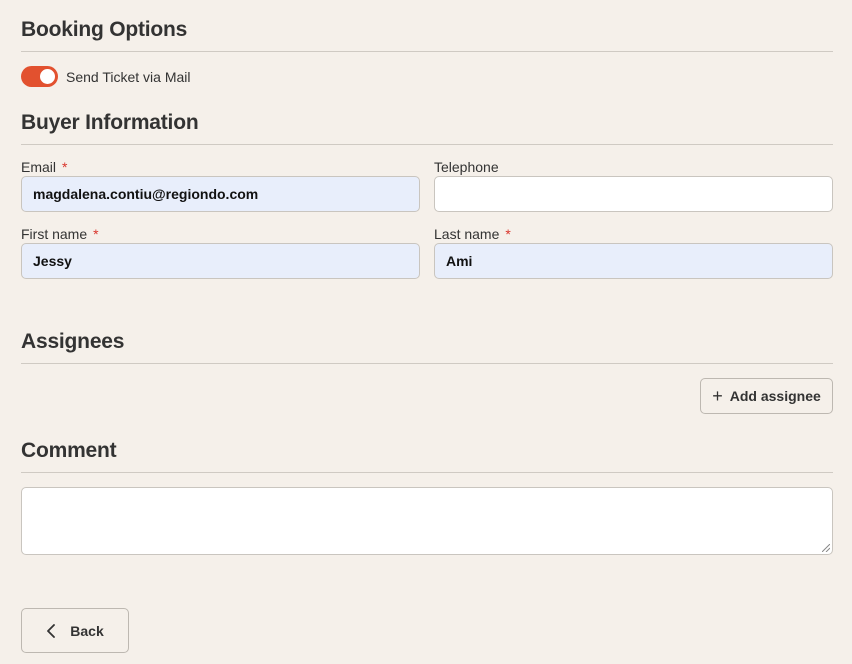 This screenshot has height=664, width=852. I want to click on assignees-header: Assignees, so click(427, 347).